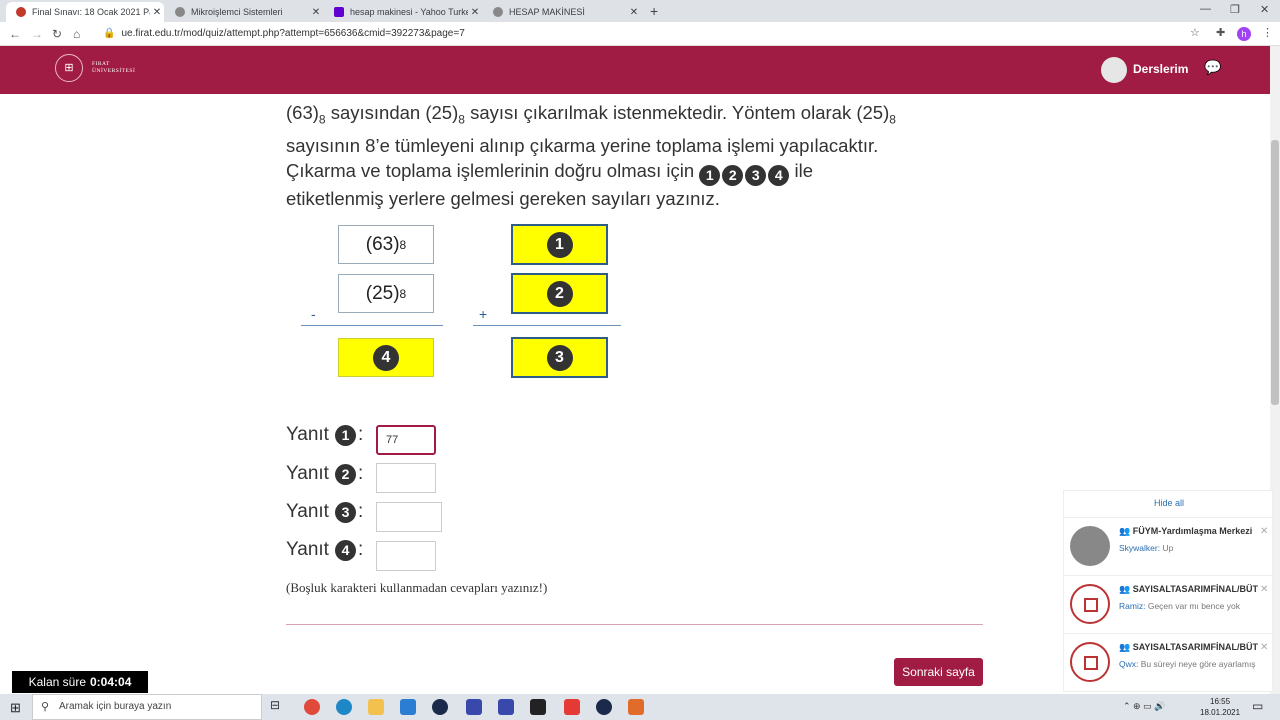 The image size is (1280, 720). Describe the element at coordinates (15, 34) in the screenshot. I see `back-icon: ←` at that location.